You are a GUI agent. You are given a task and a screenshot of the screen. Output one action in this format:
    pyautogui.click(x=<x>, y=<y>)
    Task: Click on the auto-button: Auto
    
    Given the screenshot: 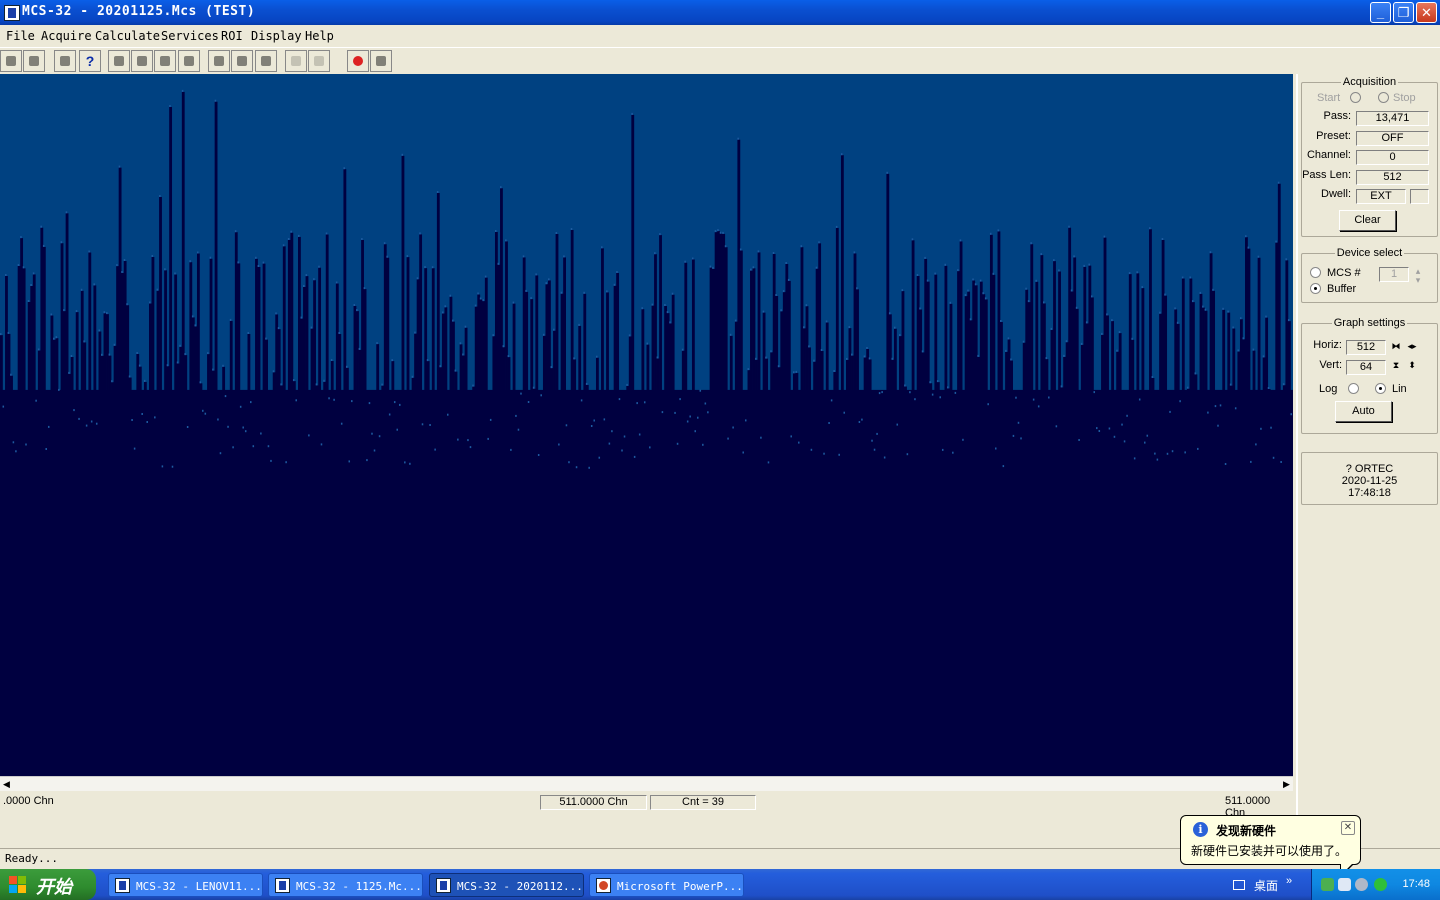 What is the action you would take?
    pyautogui.click(x=1363, y=411)
    